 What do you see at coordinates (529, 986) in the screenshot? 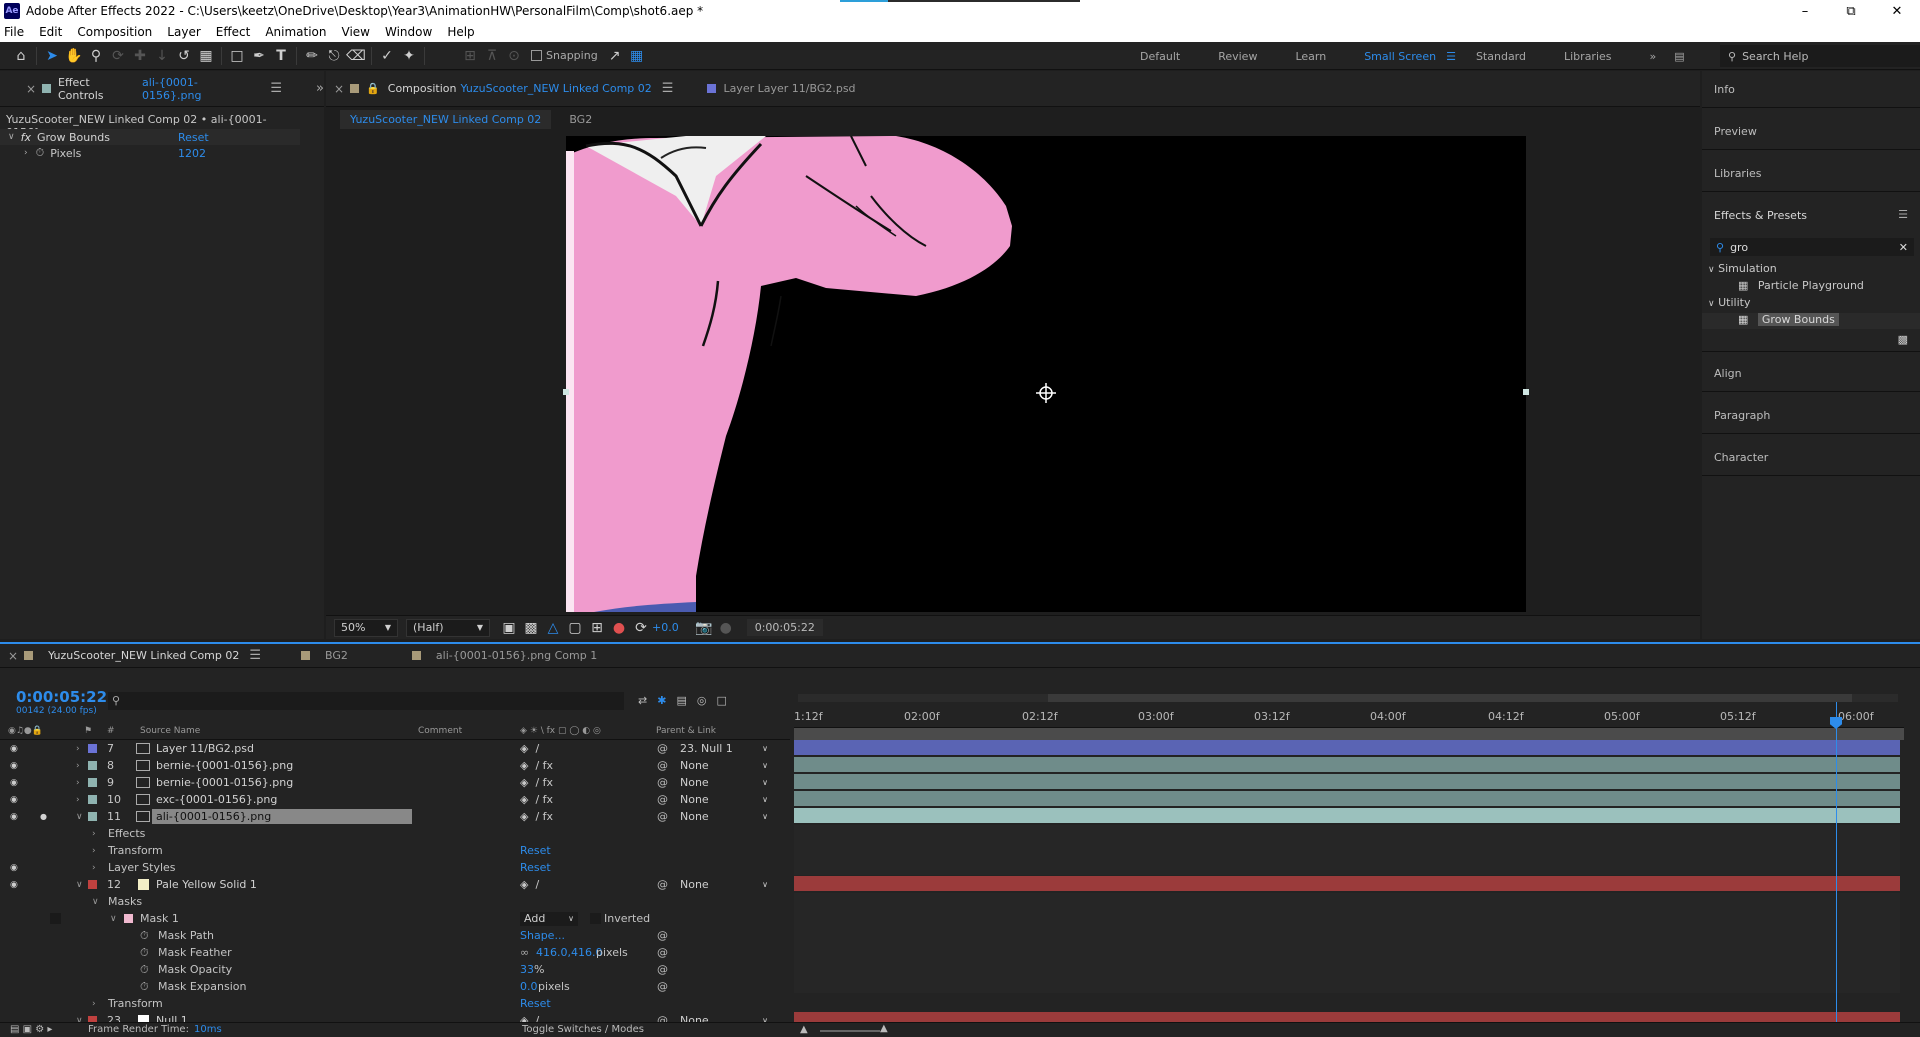
I see `mask-expansion-value: 0.0` at bounding box center [529, 986].